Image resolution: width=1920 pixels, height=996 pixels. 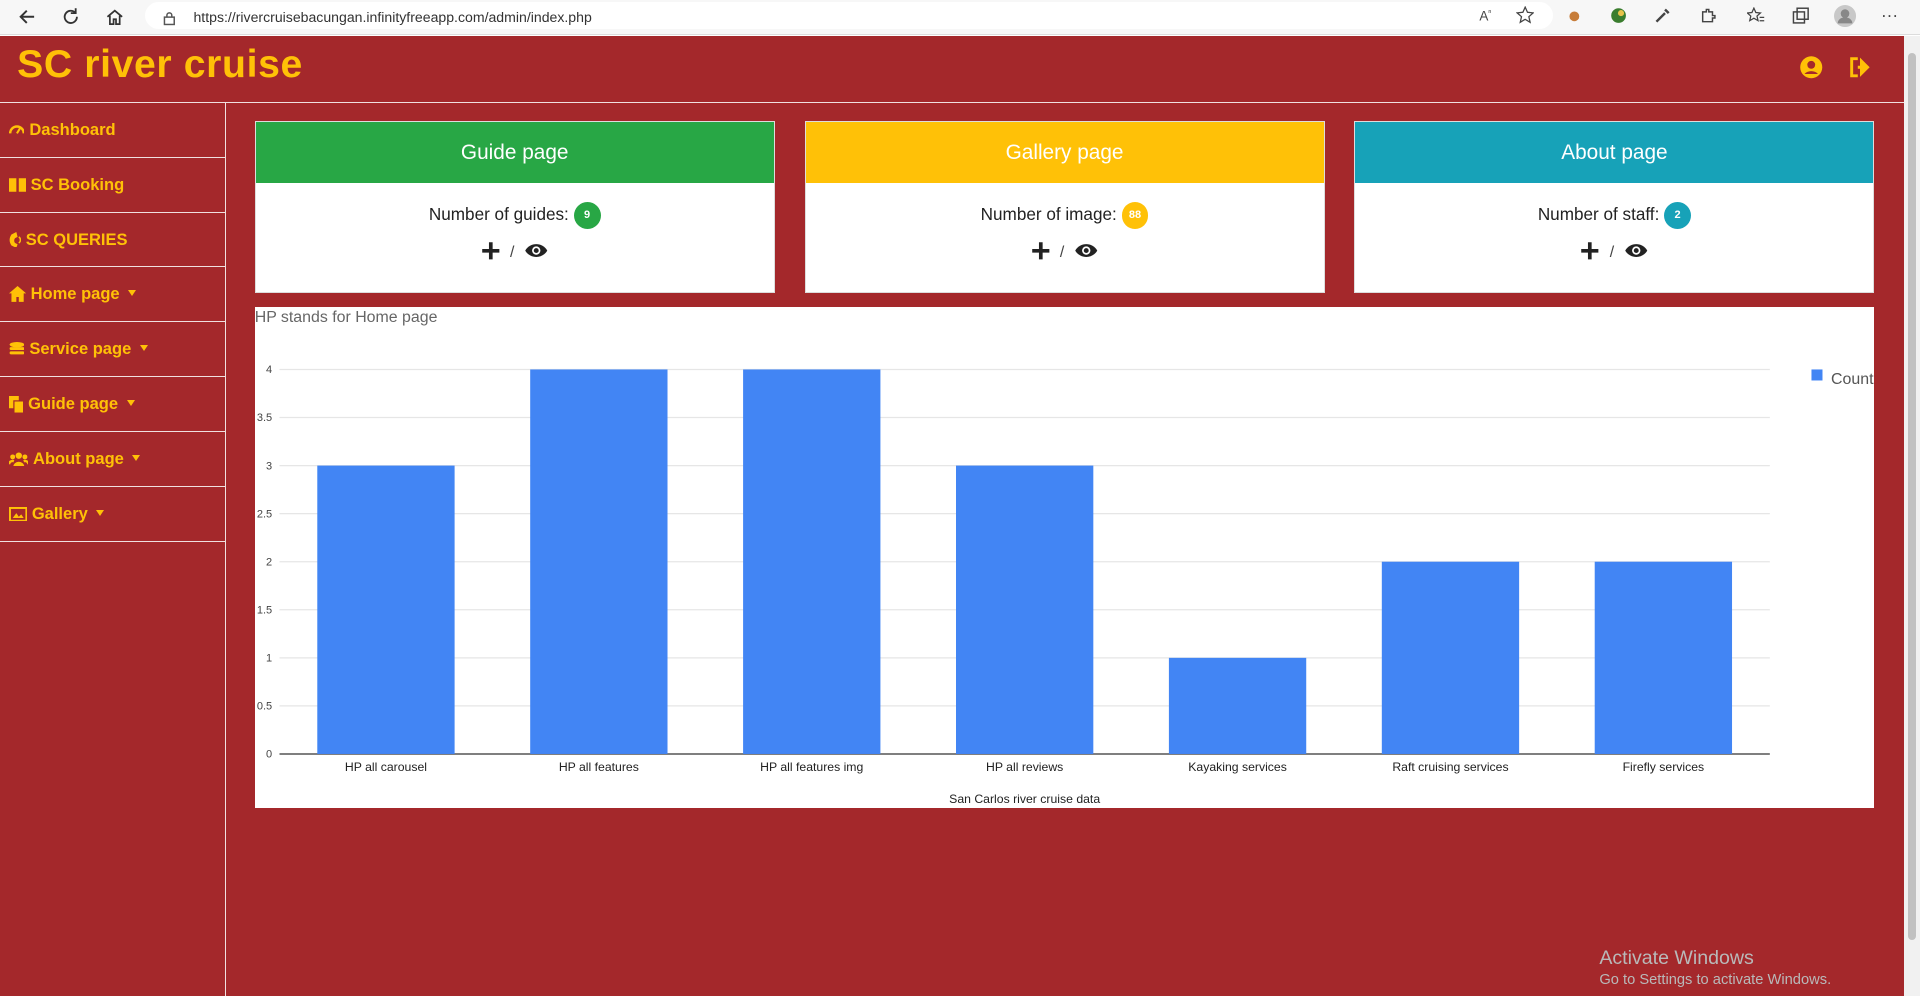 I want to click on coins-icon, so click(x=16, y=348).